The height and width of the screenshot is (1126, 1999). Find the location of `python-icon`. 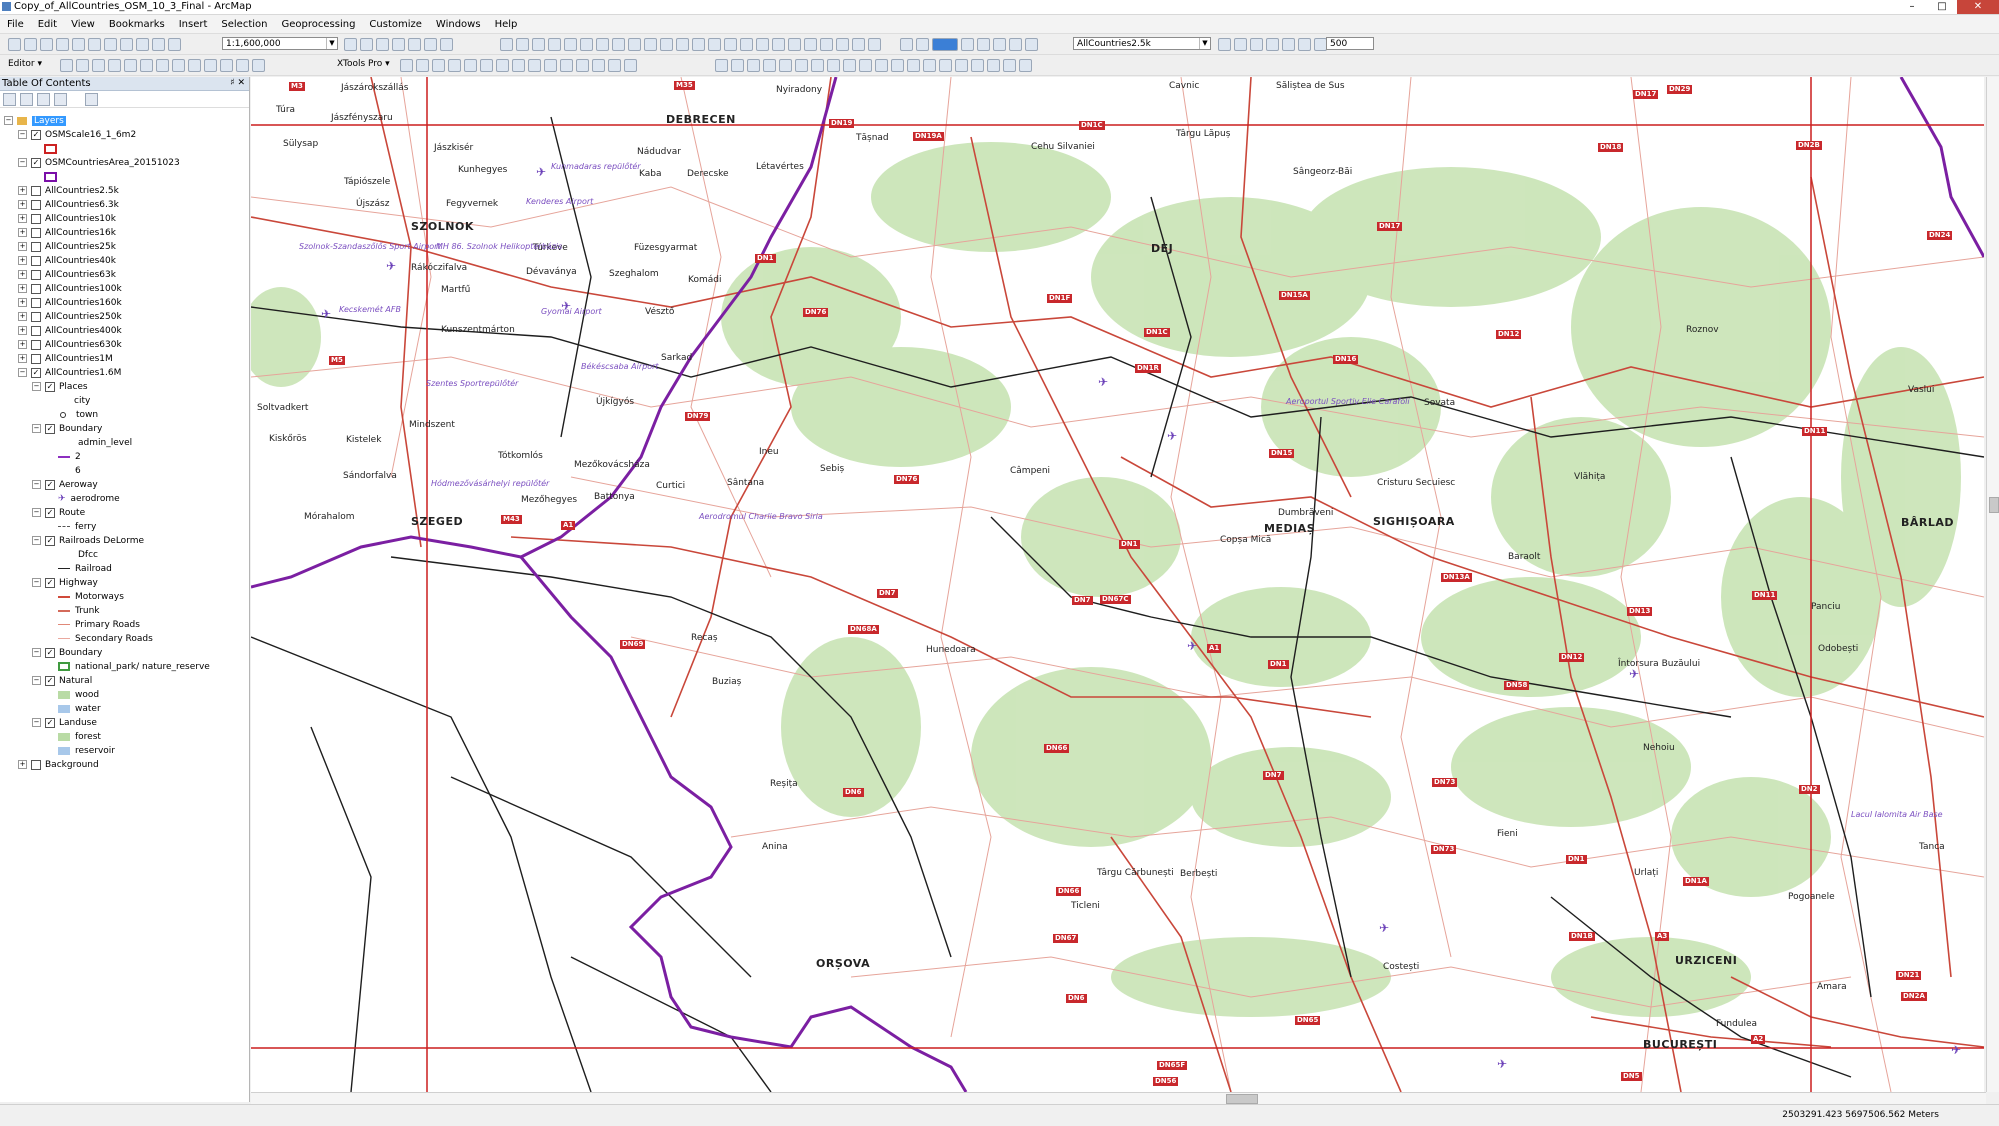

python-icon is located at coordinates (430, 44).